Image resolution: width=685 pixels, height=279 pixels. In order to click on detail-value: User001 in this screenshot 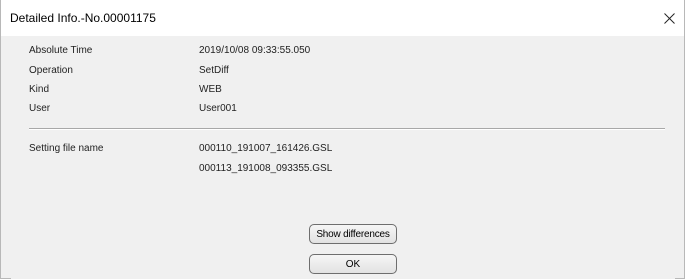, I will do `click(218, 108)`.